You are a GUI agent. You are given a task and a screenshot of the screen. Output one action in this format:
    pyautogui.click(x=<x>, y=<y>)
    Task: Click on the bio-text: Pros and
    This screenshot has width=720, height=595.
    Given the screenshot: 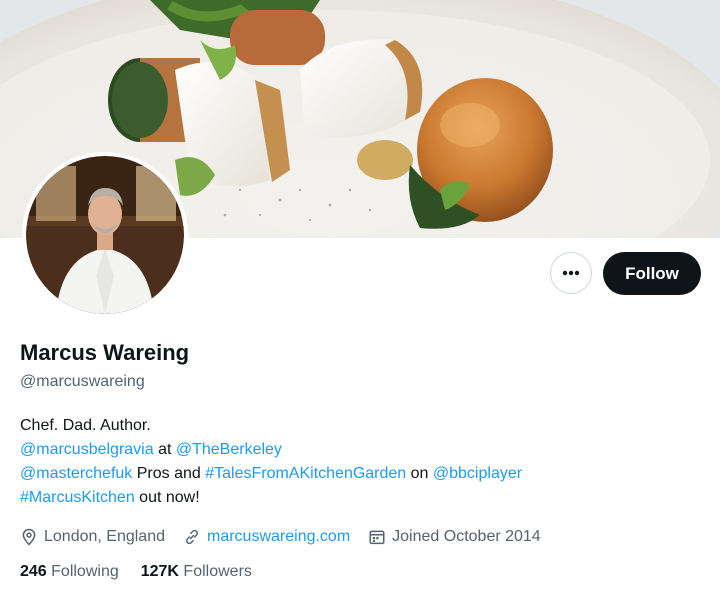 What is the action you would take?
    pyautogui.click(x=169, y=473)
    